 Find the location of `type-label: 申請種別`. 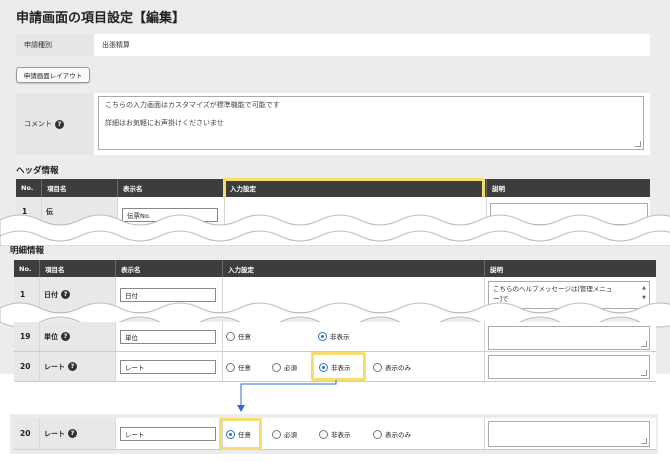

type-label: 申請種別 is located at coordinates (55, 45).